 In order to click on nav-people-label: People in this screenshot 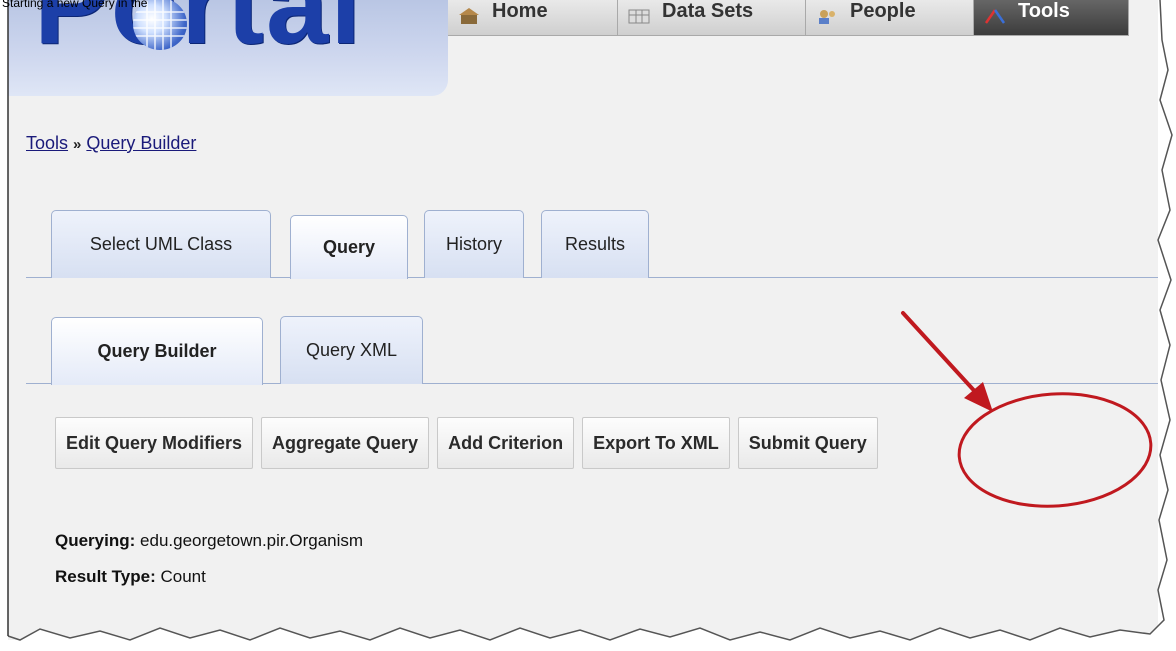, I will do `click(883, 11)`.